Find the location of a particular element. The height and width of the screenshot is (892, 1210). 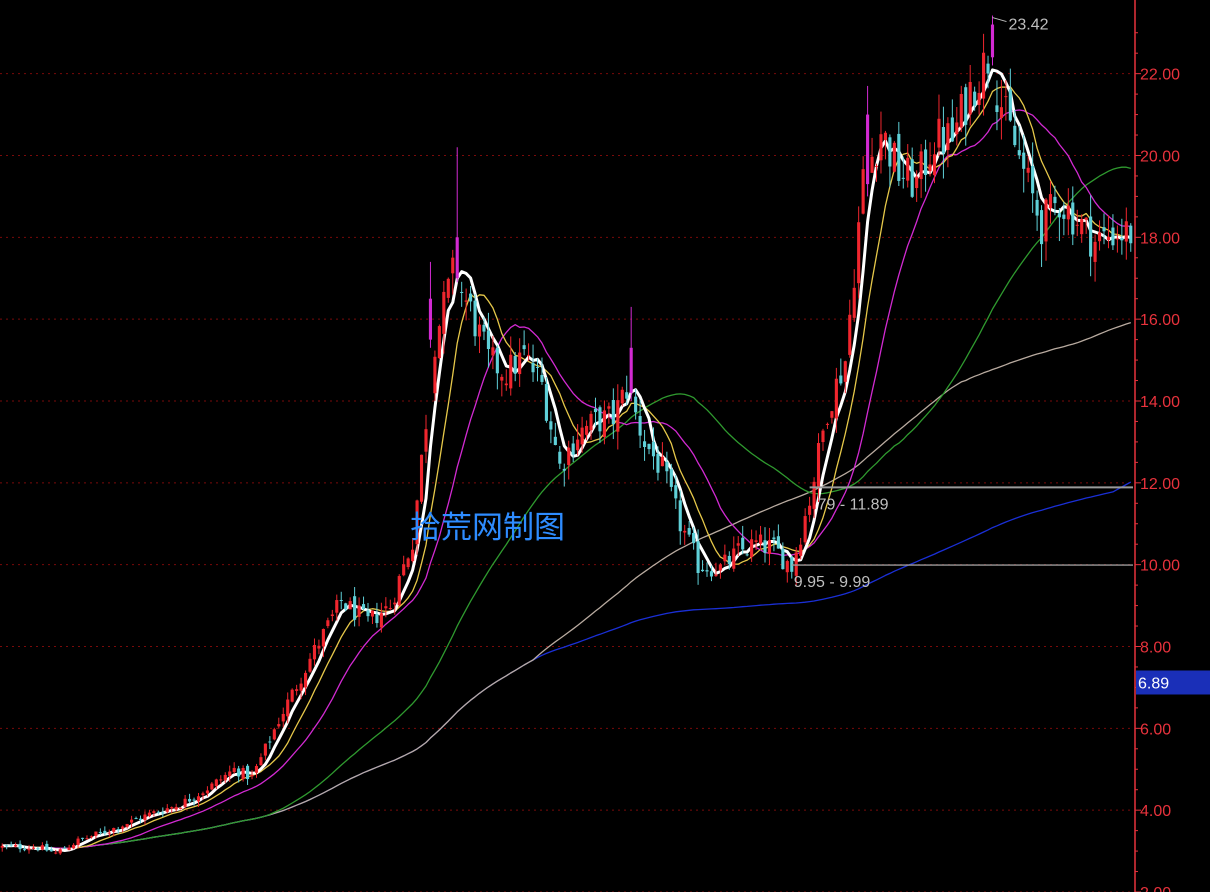

tick-label: 18.00 is located at coordinates (1160, 238).